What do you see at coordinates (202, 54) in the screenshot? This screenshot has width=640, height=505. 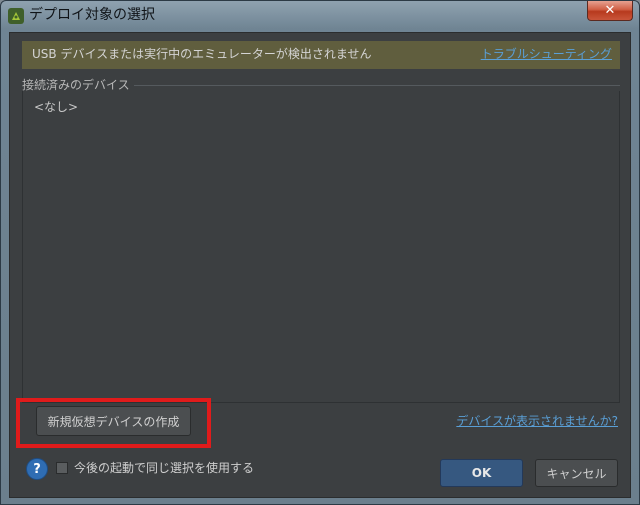 I see `warning-text: USB デバイスまたは実行中のエミュレーターが検出されません` at bounding box center [202, 54].